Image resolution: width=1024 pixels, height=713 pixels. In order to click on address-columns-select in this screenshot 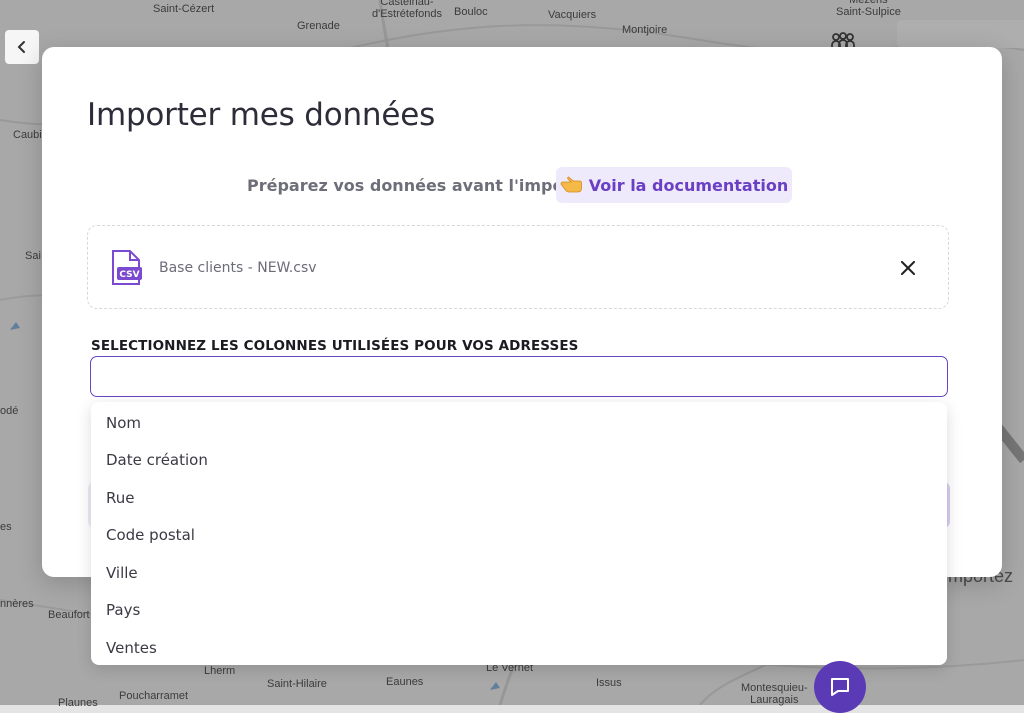, I will do `click(519, 376)`.